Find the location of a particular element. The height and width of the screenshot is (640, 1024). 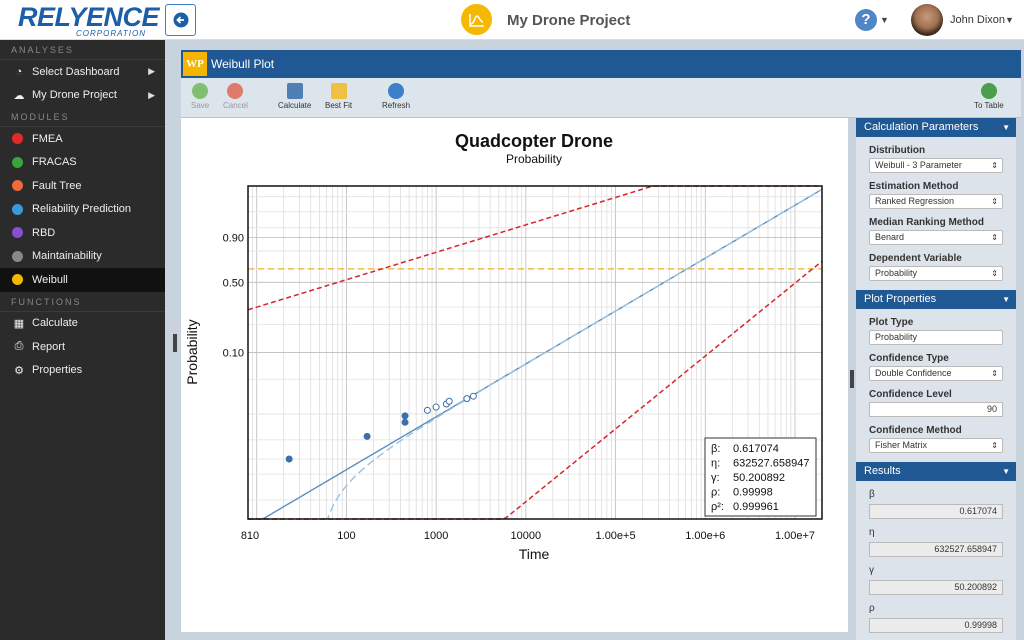

help-dropdown-icon: ▼ is located at coordinates (884, 20).